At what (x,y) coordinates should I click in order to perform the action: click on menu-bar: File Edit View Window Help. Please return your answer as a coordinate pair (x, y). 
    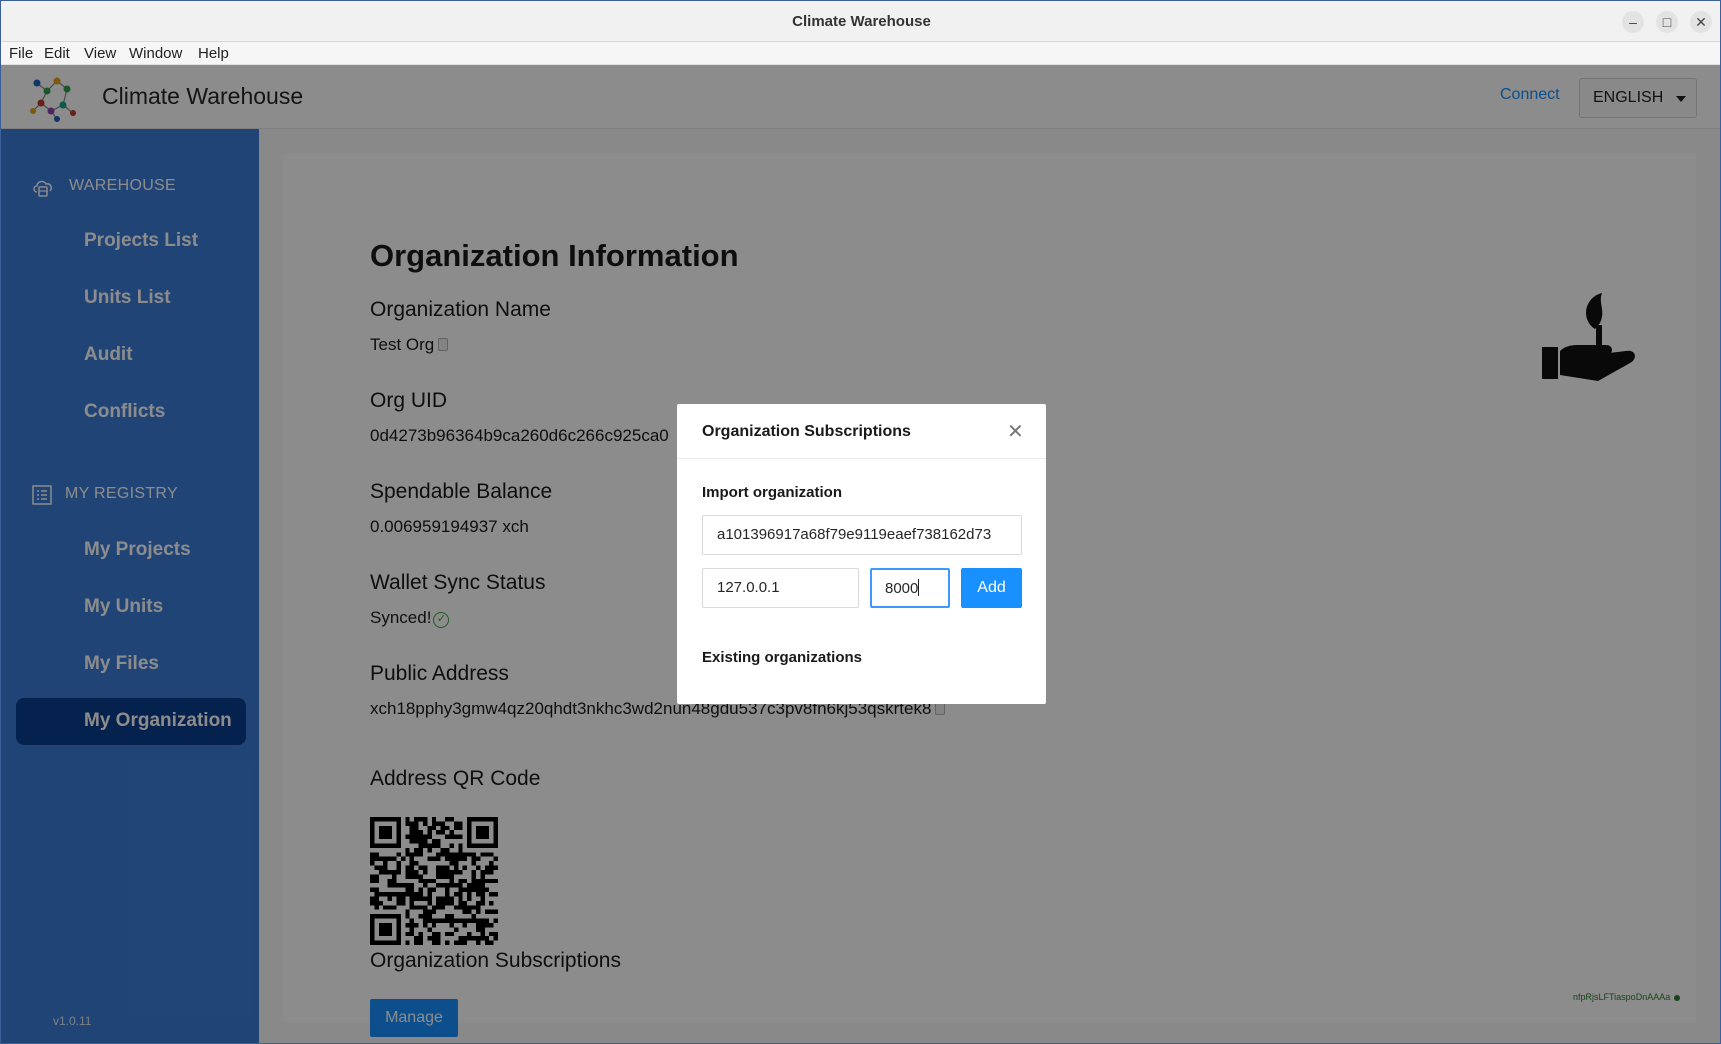
    Looking at the image, I should click on (860, 53).